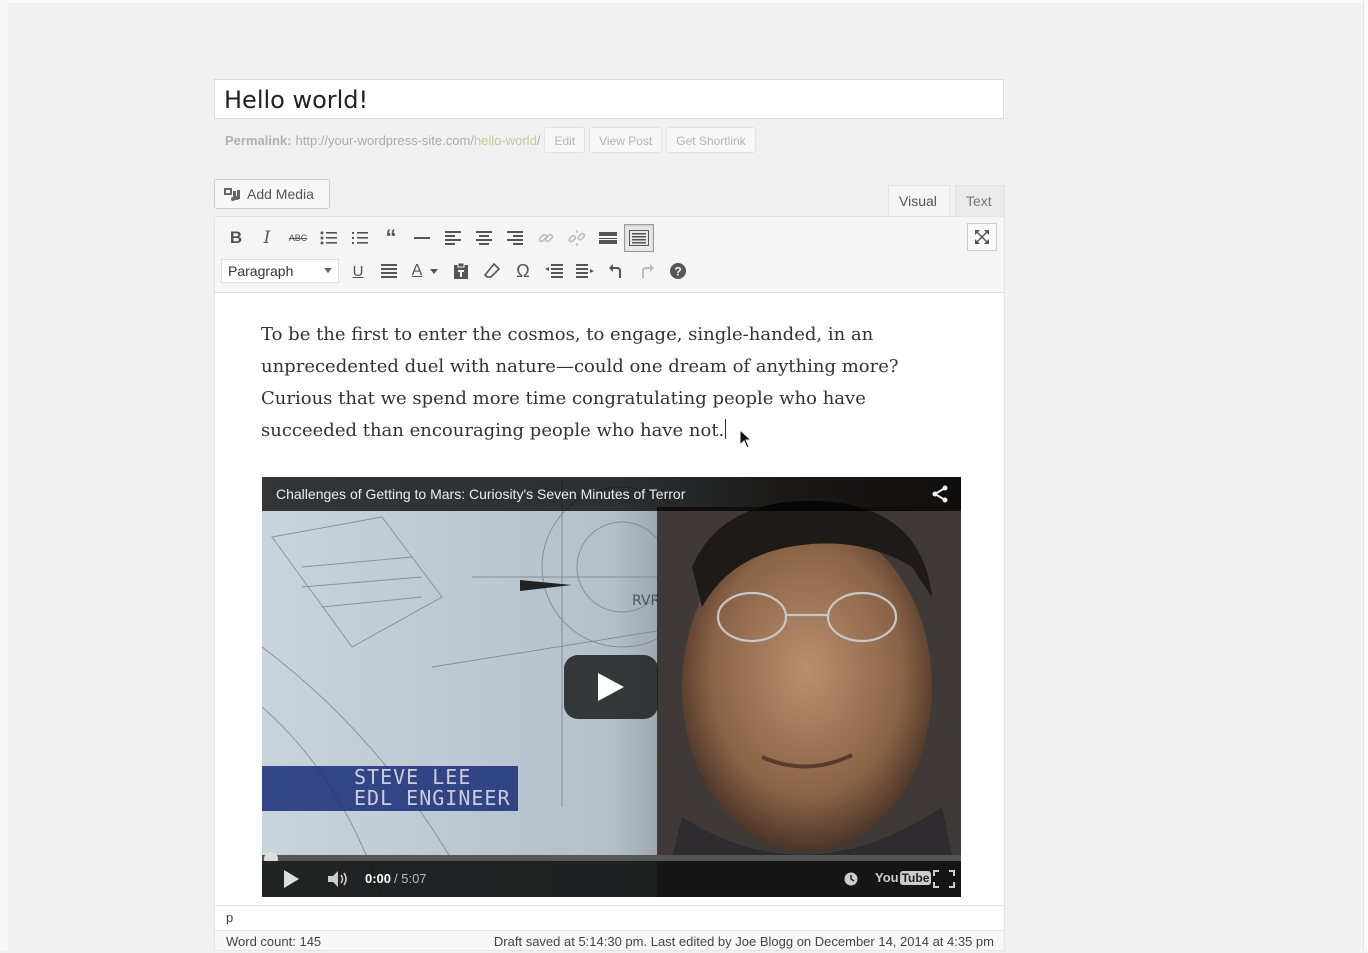 Image resolution: width=1368 pixels, height=953 pixels. Describe the element at coordinates (258, 140) in the screenshot. I see `permalink-label: Permalink:` at that location.